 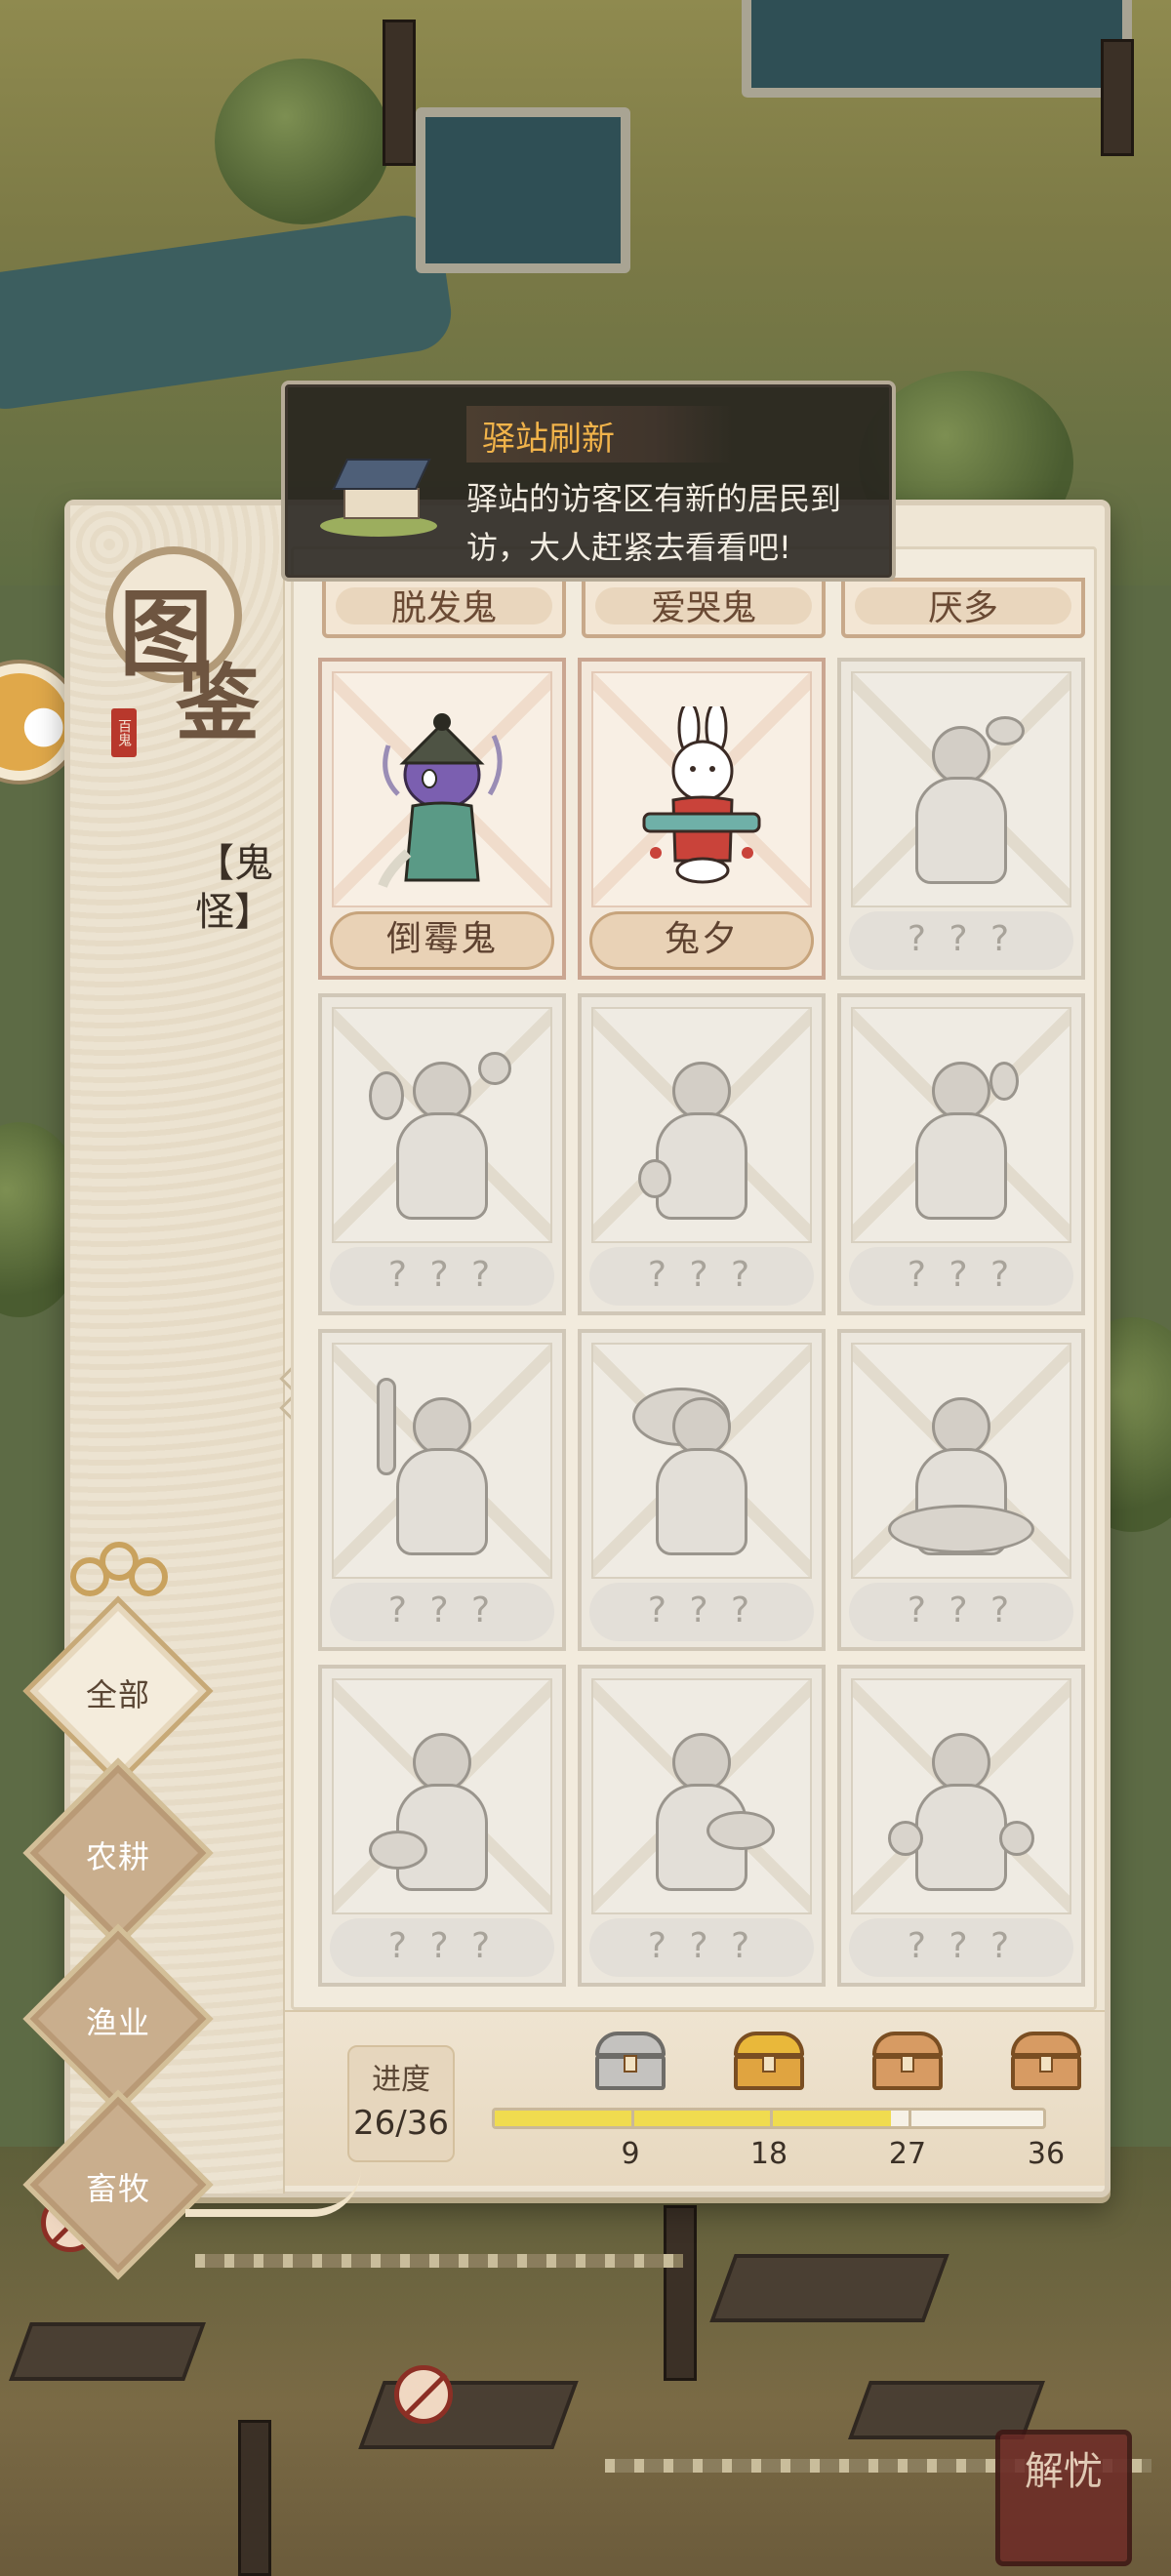 I want to click on pond-left, so click(x=523, y=190).